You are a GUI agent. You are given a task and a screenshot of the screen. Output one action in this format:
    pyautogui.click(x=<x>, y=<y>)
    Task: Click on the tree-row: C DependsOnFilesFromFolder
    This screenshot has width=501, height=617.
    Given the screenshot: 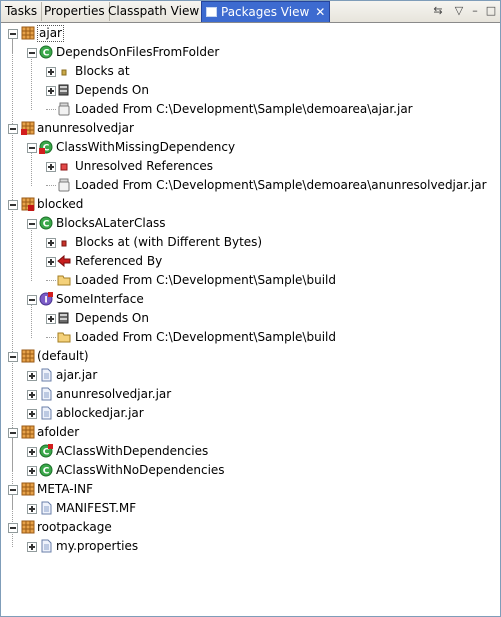 What is the action you would take?
    pyautogui.click(x=250, y=52)
    